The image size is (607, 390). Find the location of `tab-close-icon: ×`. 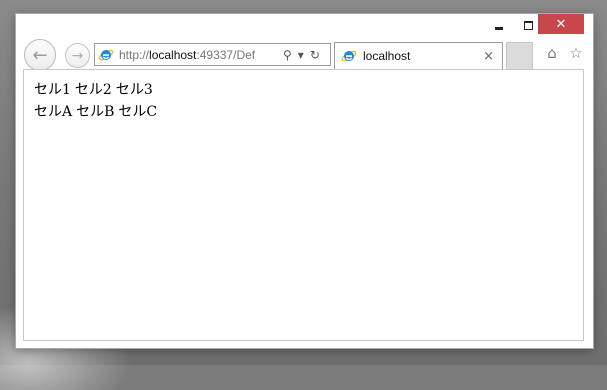

tab-close-icon: × is located at coordinates (488, 56).